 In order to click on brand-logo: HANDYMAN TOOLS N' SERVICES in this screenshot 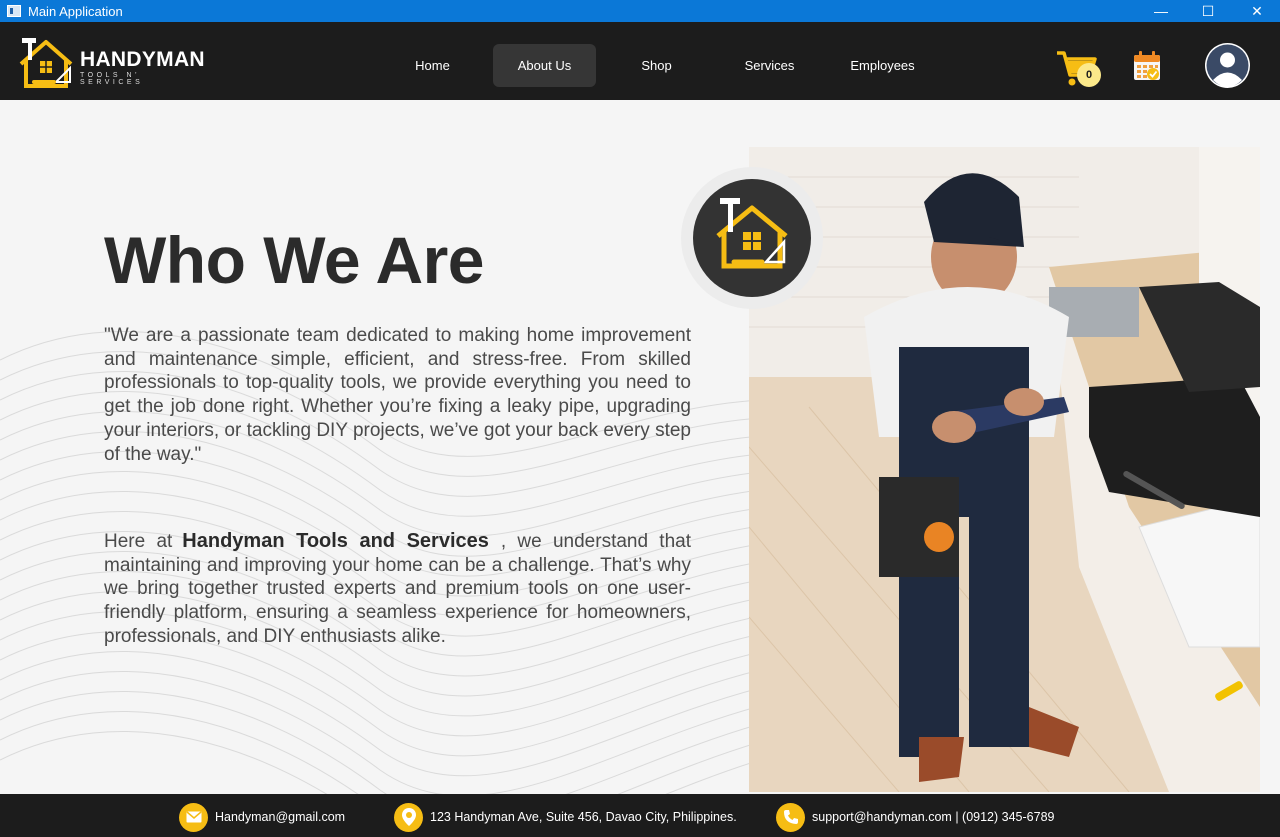, I will do `click(111, 63)`.